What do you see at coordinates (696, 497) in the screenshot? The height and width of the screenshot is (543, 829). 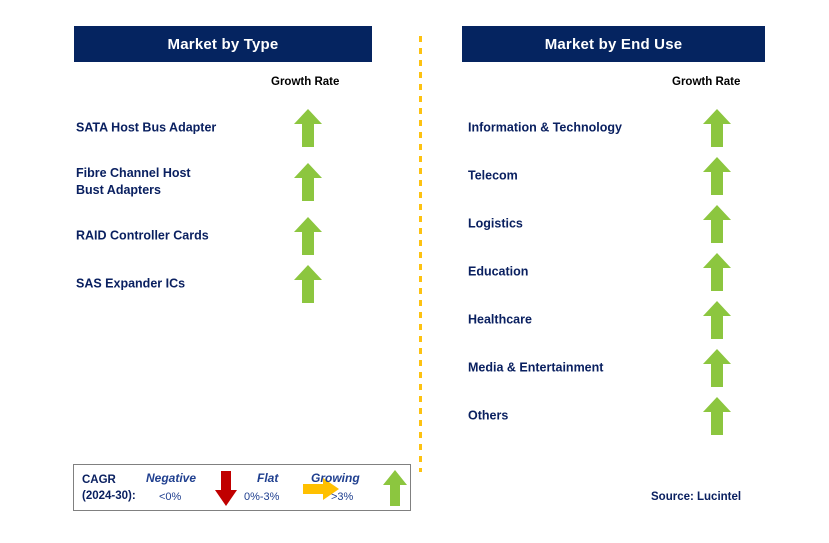 I see `source-note: Source: Lucintel` at bounding box center [696, 497].